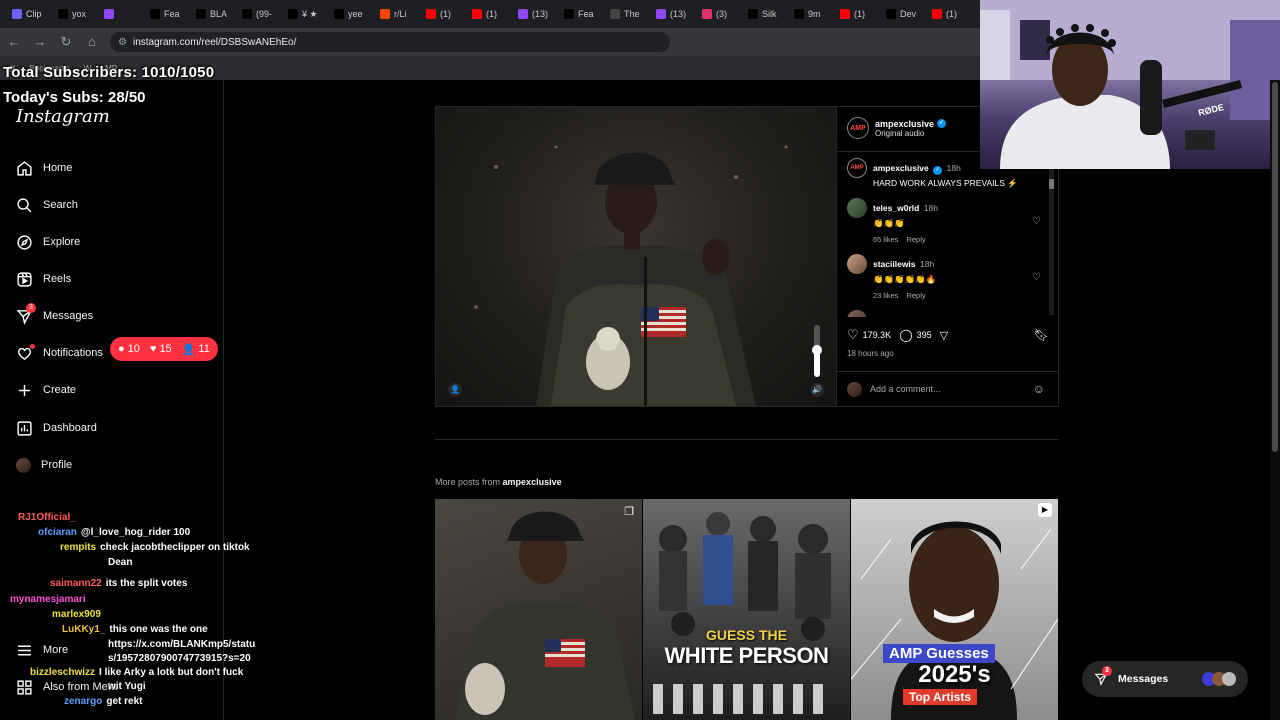 This screenshot has height=720, width=1280. What do you see at coordinates (896, 208) in the screenshot?
I see `comment-user: teles_w0rld` at bounding box center [896, 208].